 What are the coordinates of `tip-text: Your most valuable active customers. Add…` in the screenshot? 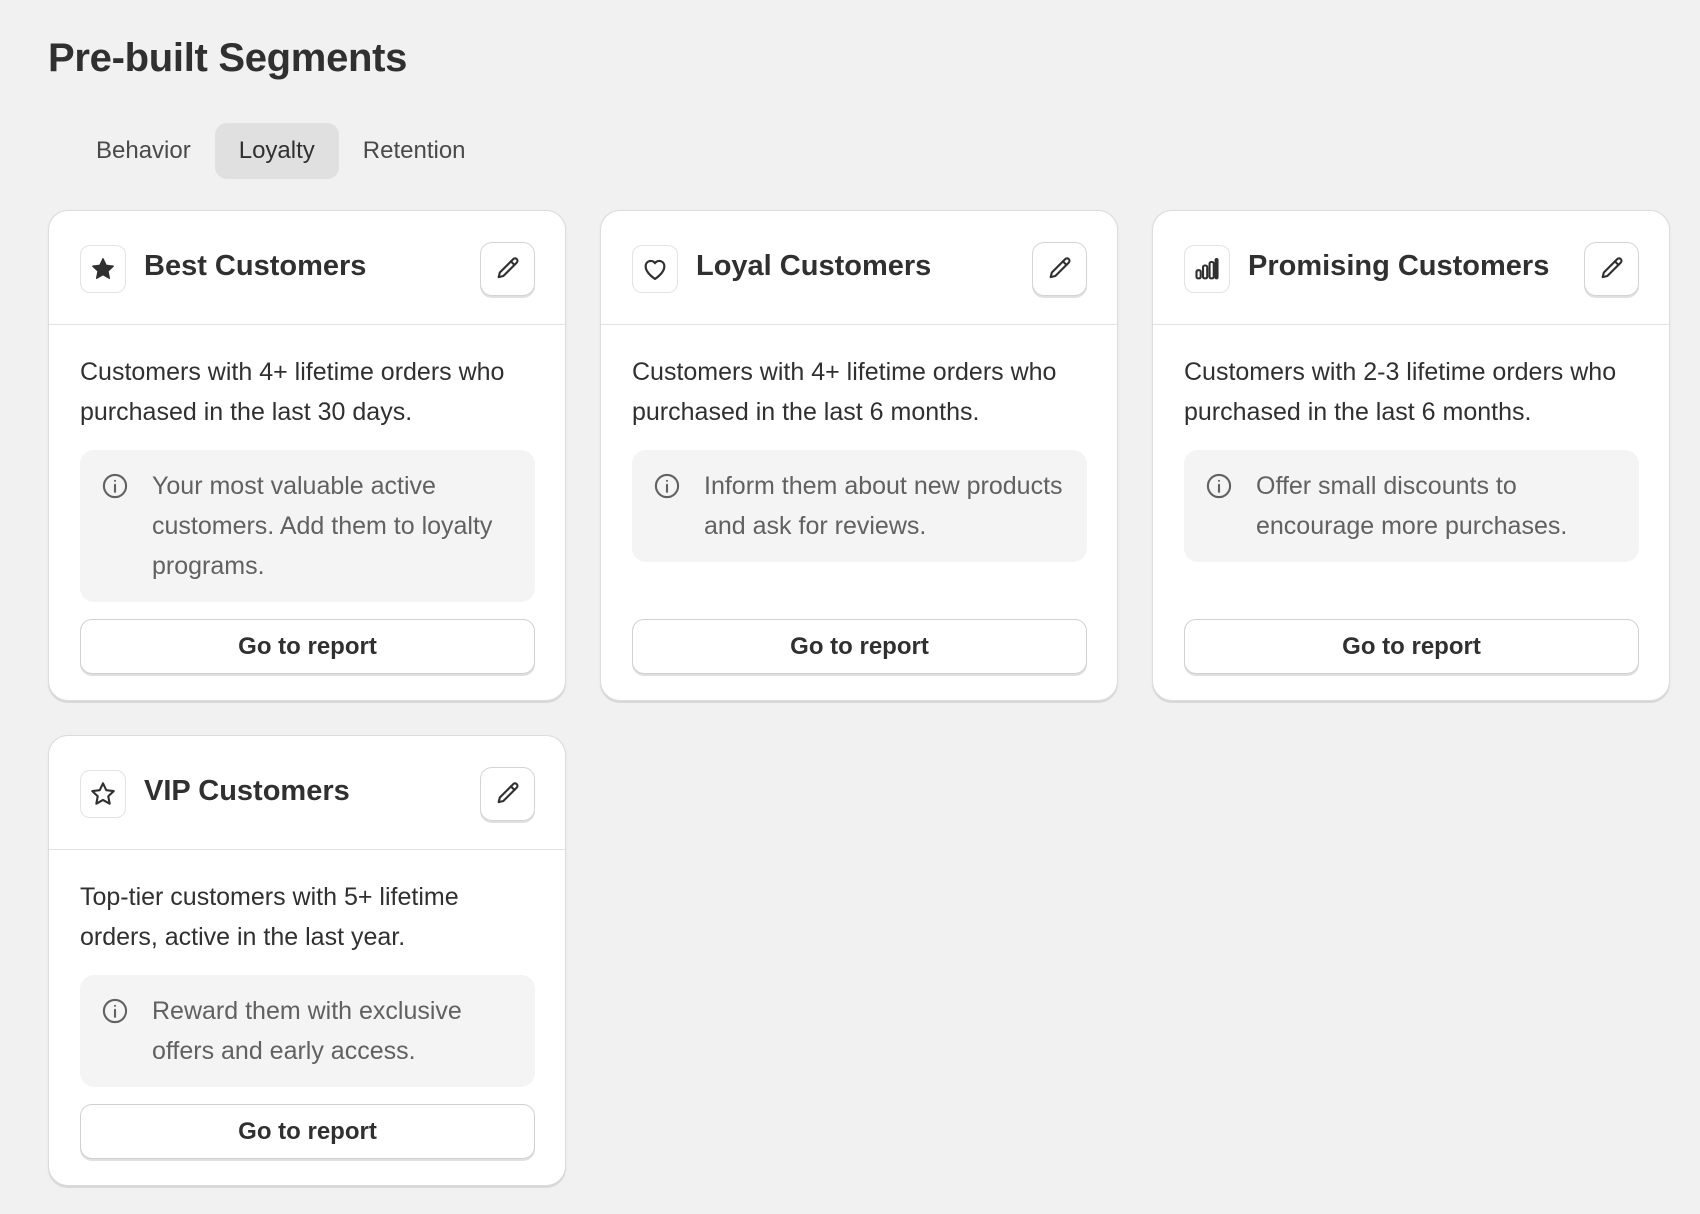 It's located at (322, 526).